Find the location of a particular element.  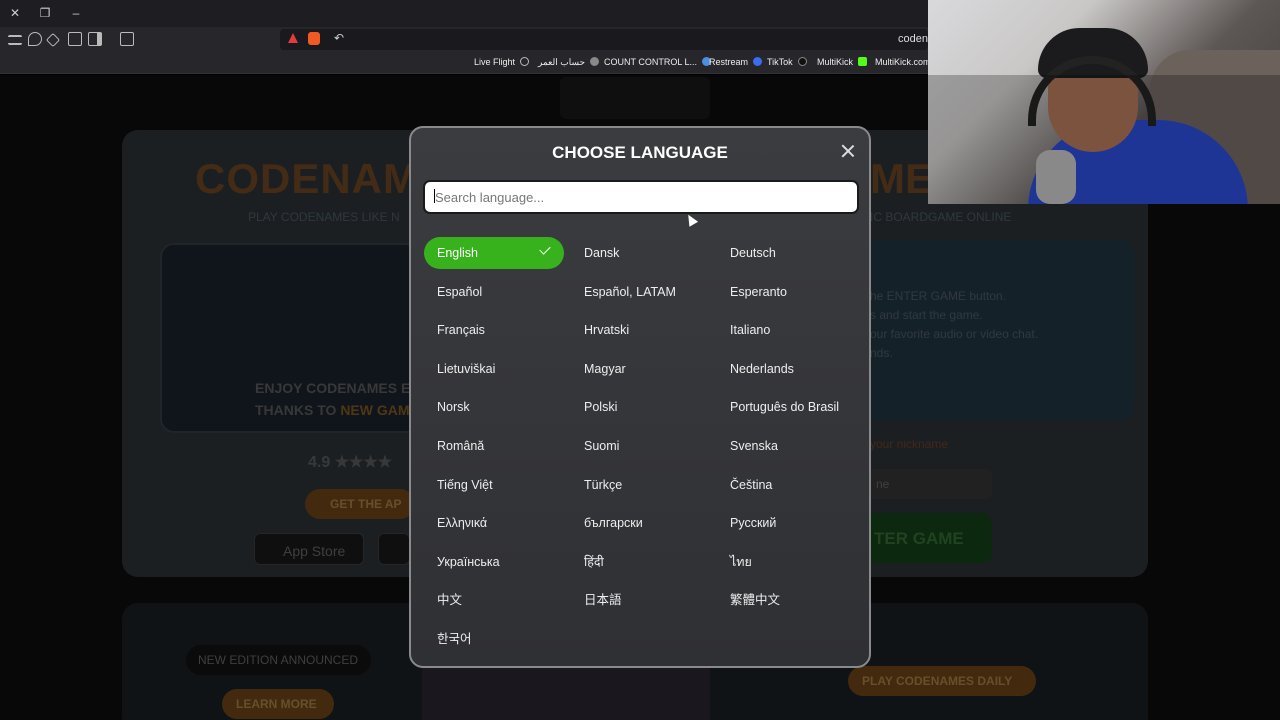

language-option-label: Türkçe is located at coordinates (603, 484).